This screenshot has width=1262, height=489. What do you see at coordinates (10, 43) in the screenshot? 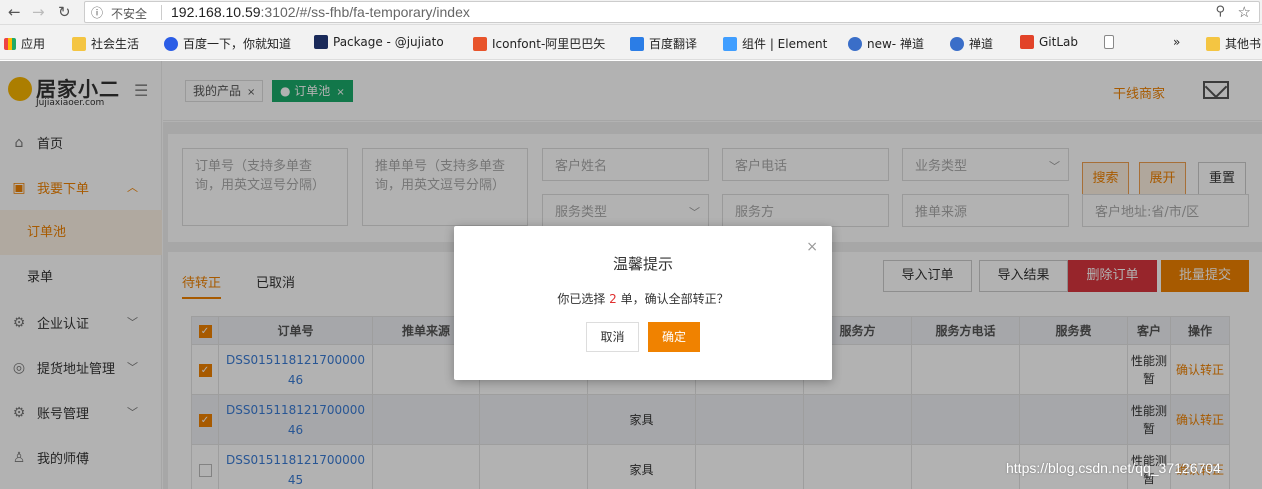
I see `apps-icon` at bounding box center [10, 43].